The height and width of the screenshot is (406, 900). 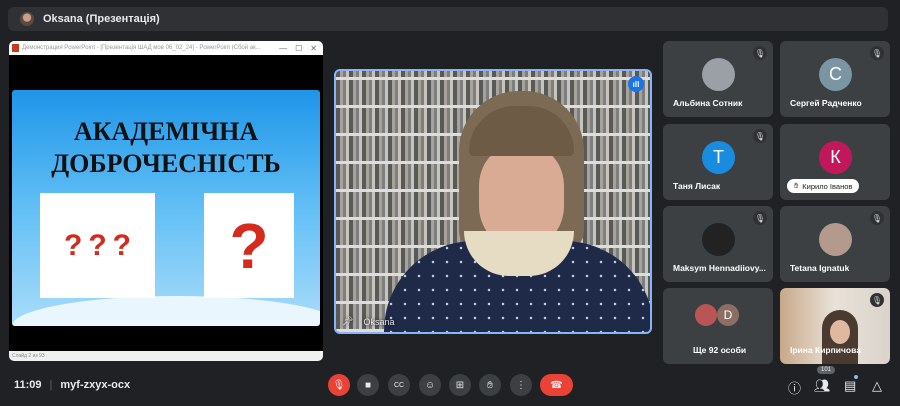 What do you see at coordinates (339, 385) in the screenshot?
I see `mic-off-button: 🎙︎` at bounding box center [339, 385].